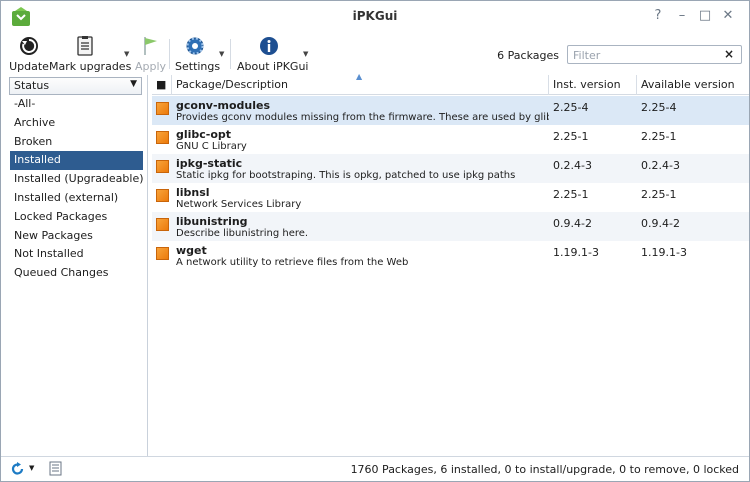 The height and width of the screenshot is (482, 750). Describe the element at coordinates (191, 250) in the screenshot. I see `package-name: wget` at that location.